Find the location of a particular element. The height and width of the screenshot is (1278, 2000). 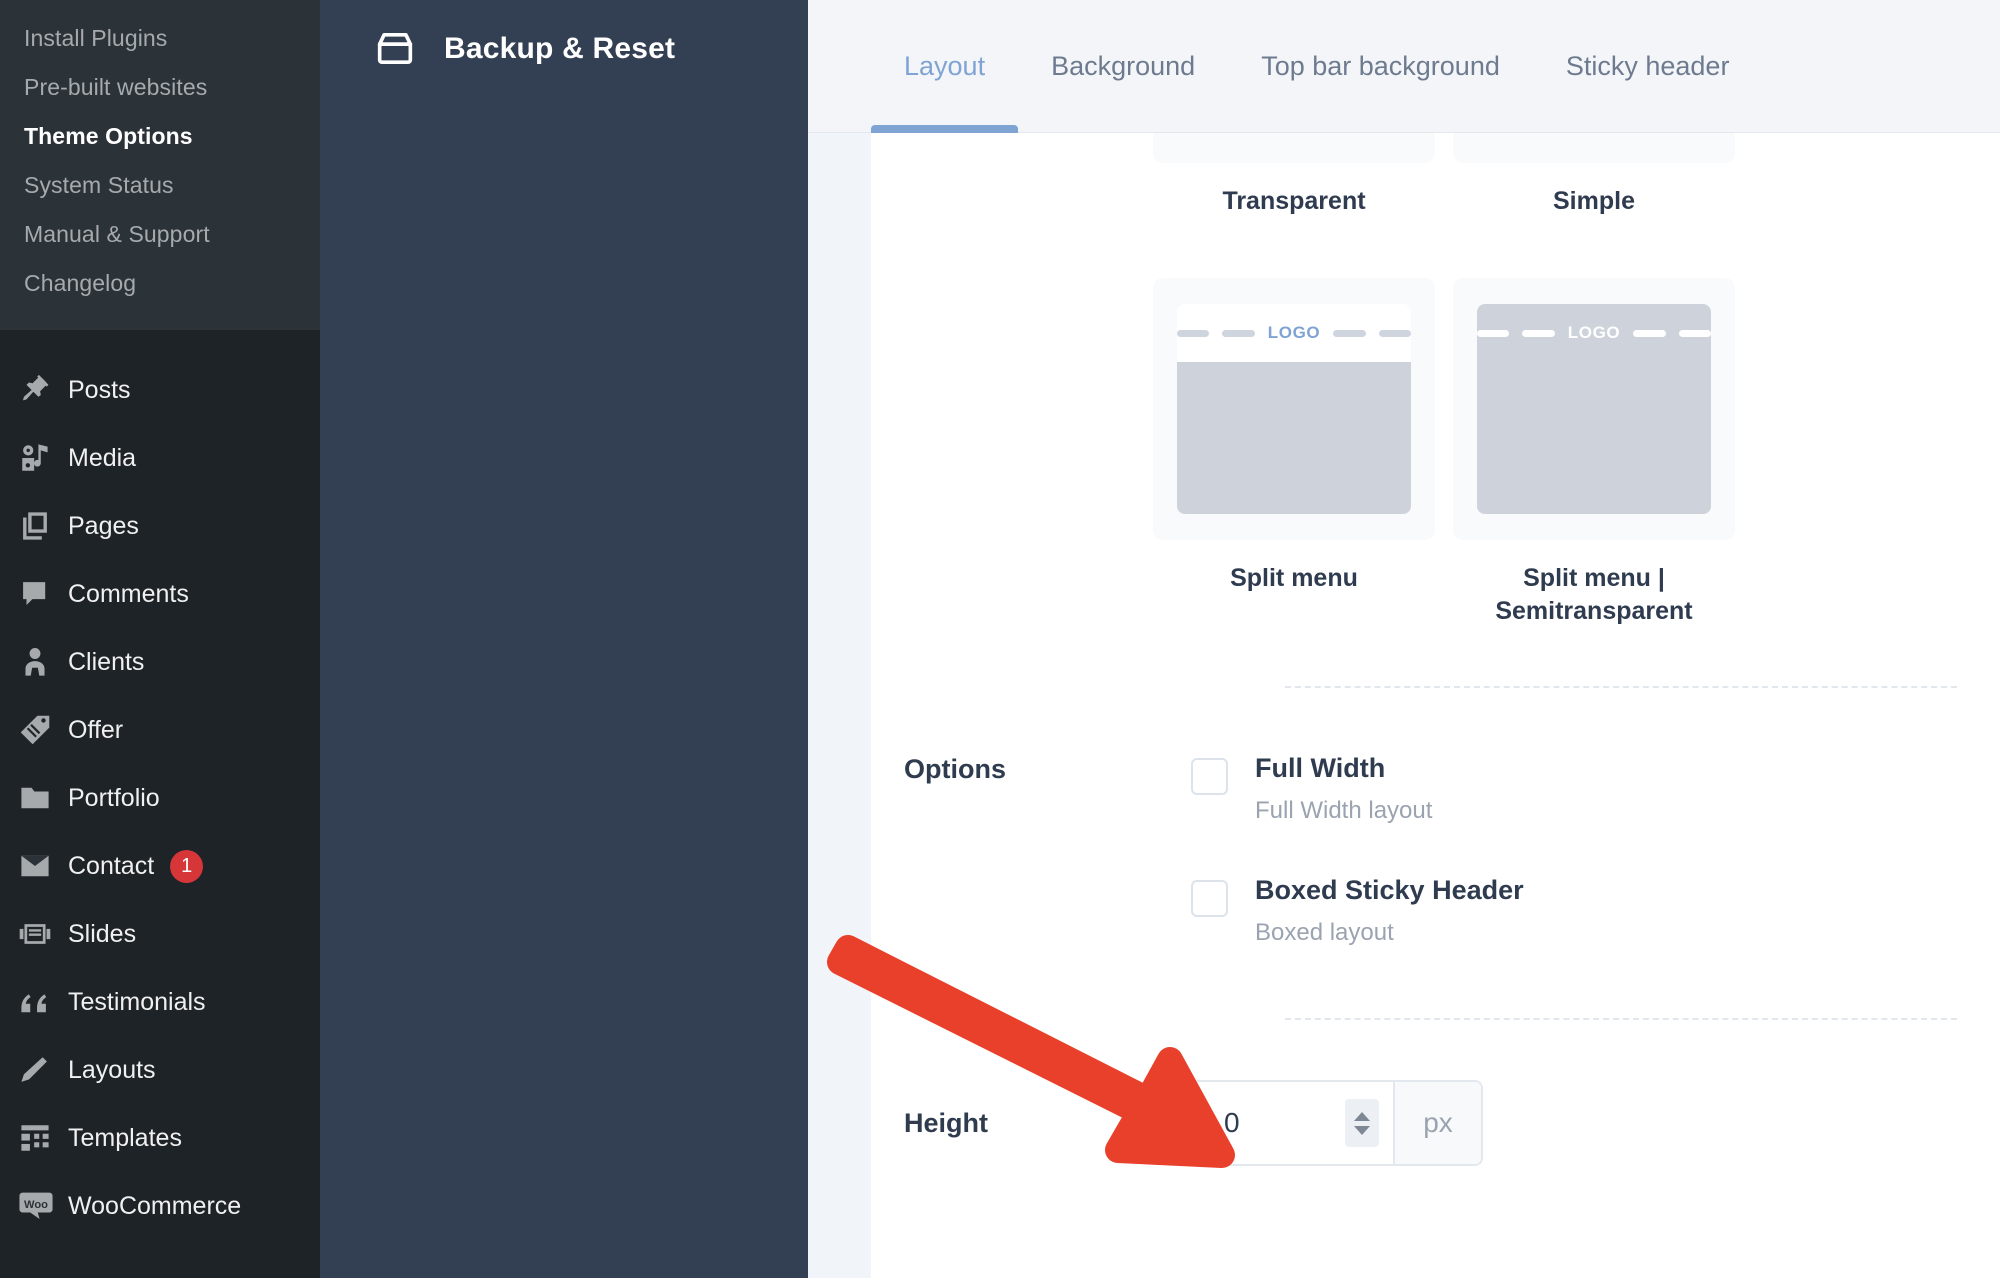

header-layout-row-1: Transparent Simple is located at coordinates (1576, 175).